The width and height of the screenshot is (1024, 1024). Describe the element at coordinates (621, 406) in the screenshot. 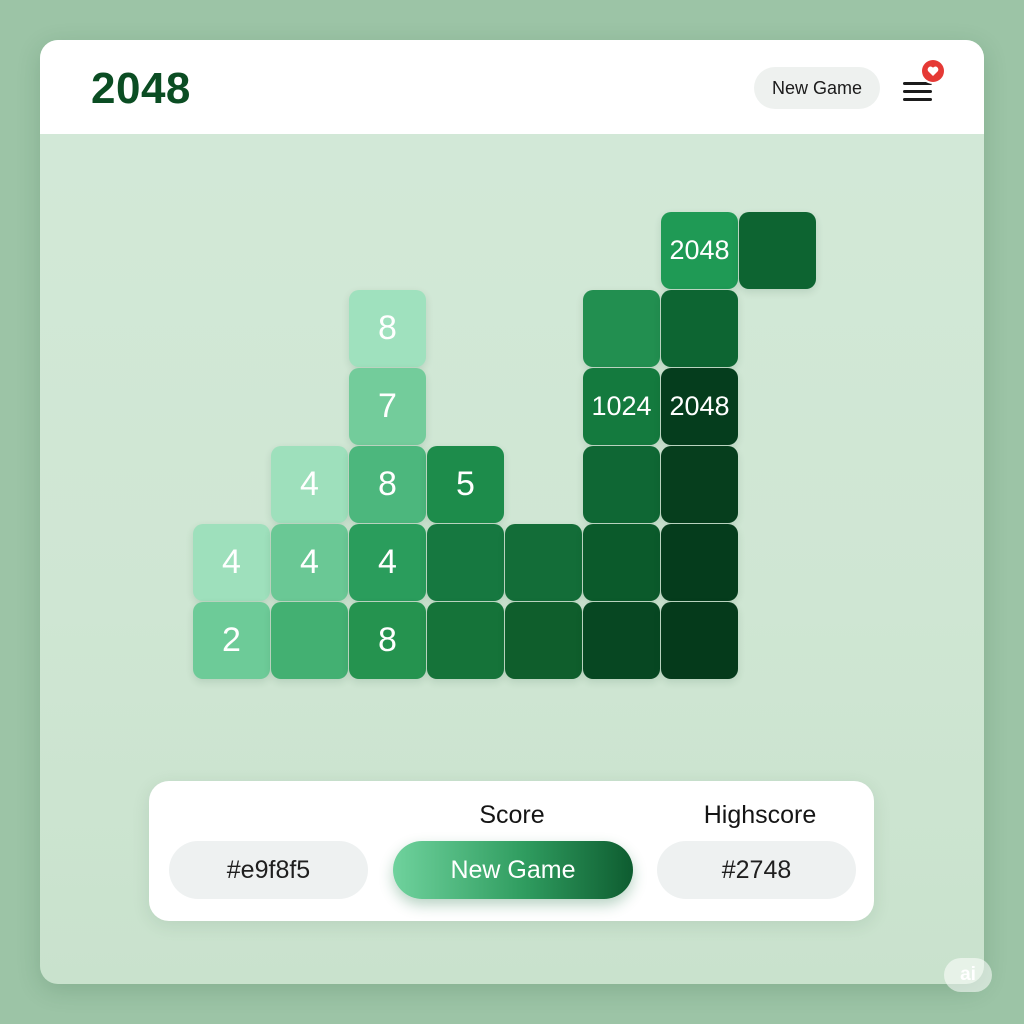

I see `board-tile: 1024` at that location.